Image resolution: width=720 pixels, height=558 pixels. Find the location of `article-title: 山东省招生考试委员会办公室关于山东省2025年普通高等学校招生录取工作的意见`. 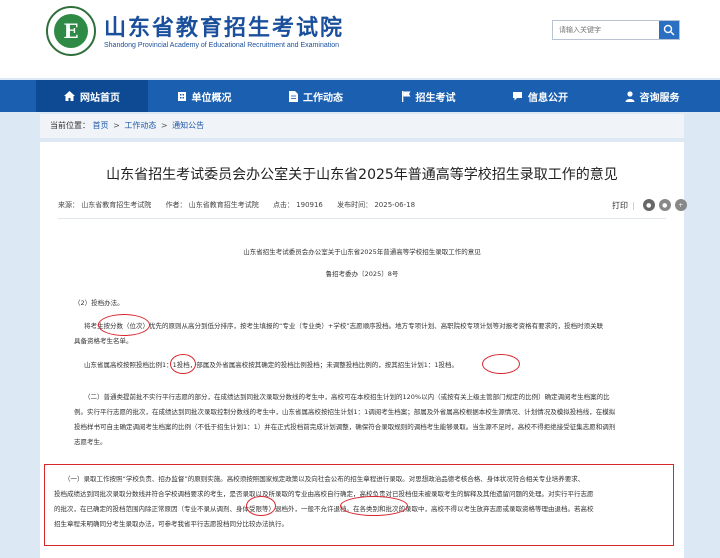

article-title: 山东省招生考试委员会办公室关于山东省2025年普通高等学校招生录取工作的意见 is located at coordinates (362, 175).